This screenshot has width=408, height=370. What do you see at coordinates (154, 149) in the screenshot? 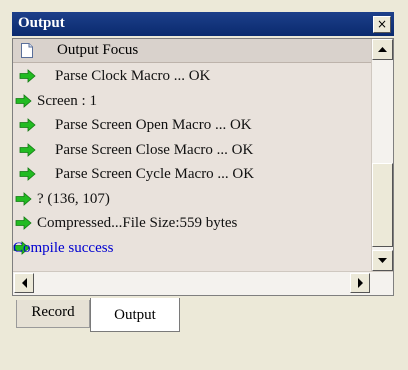
I see `list-item-label: Parse Screen Close Macro ... OK` at bounding box center [154, 149].